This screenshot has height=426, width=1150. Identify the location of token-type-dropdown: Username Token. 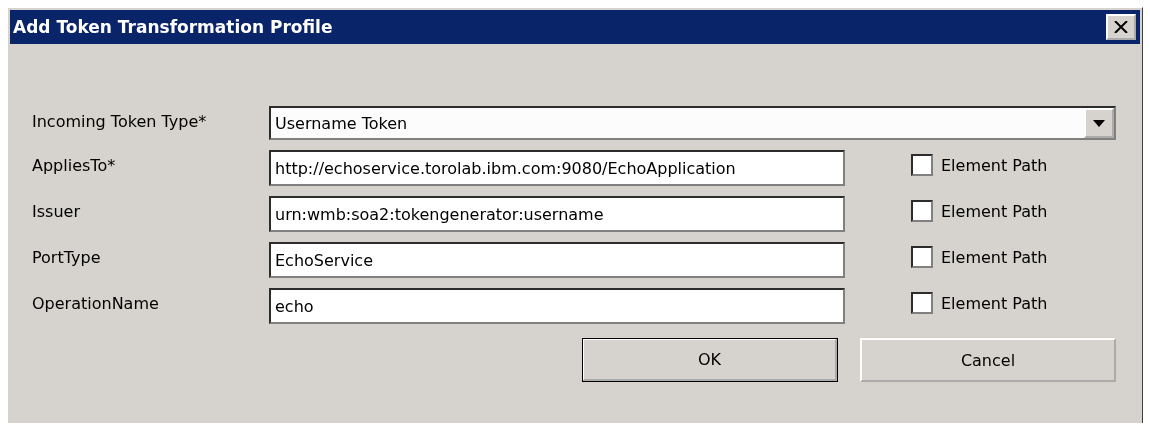
(692, 123).